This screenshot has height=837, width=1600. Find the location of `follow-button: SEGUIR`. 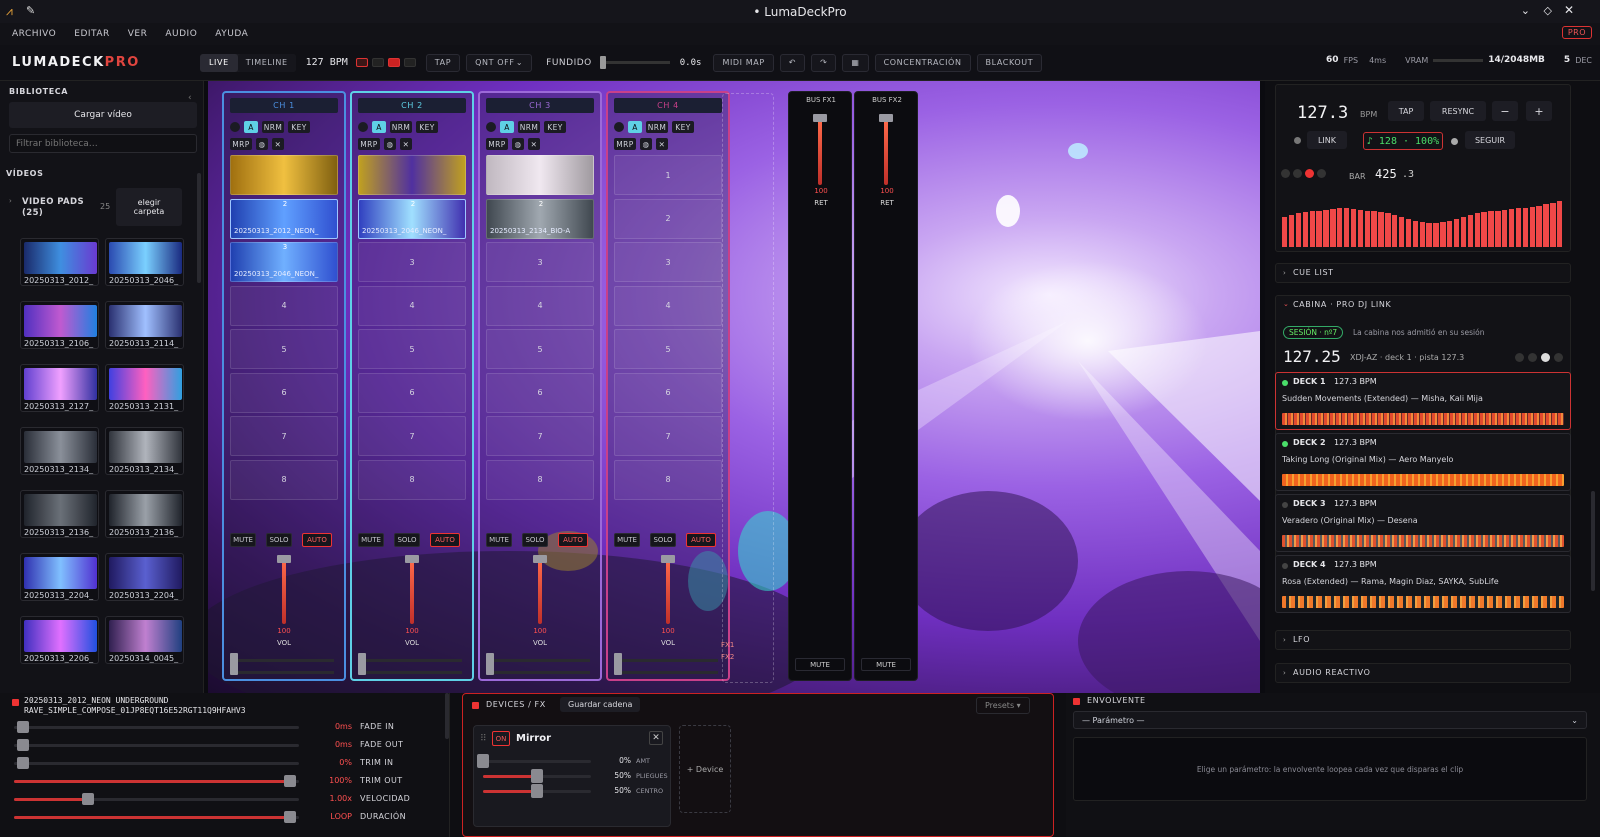

follow-button: SEGUIR is located at coordinates (1490, 140).